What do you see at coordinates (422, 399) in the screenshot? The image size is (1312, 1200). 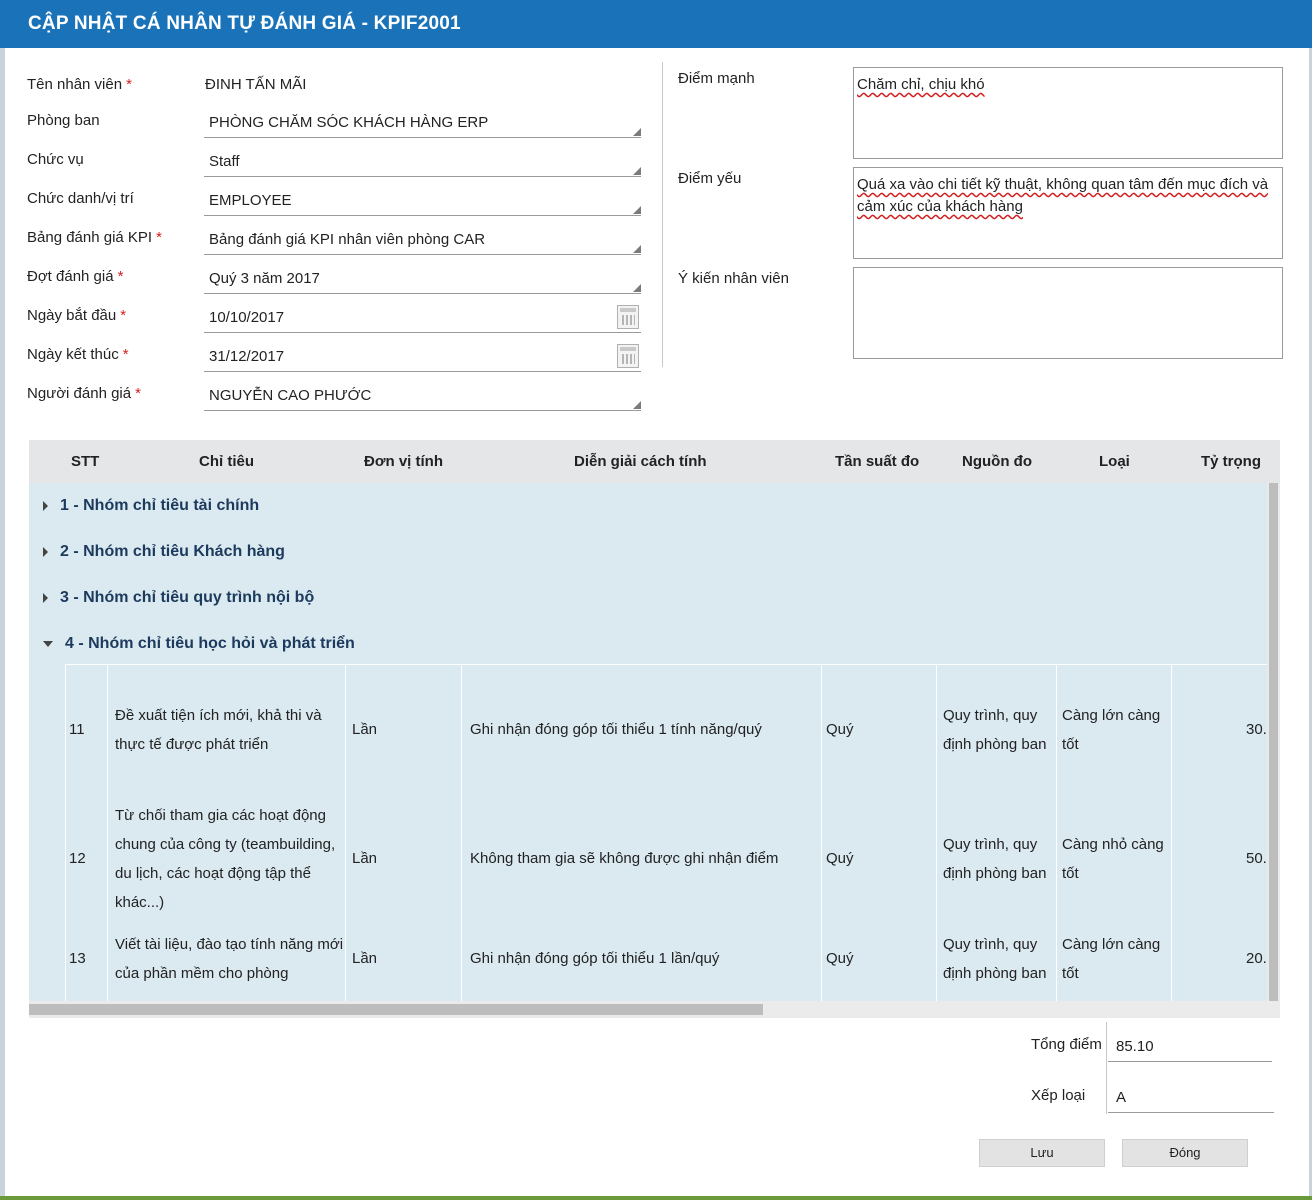 I see `evaluator-field: NGUYỄN CAO PHƯỚC` at bounding box center [422, 399].